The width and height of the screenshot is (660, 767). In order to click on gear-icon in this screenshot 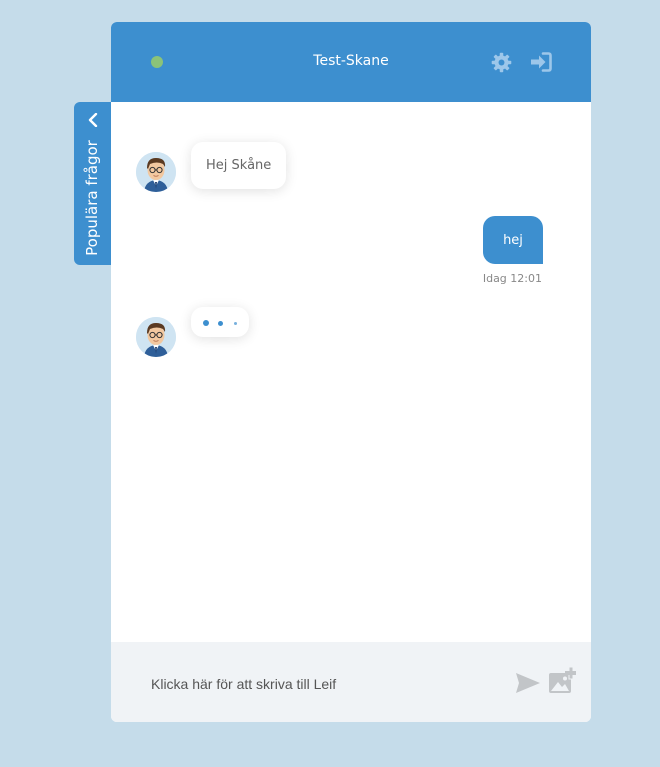, I will do `click(501, 65)`.